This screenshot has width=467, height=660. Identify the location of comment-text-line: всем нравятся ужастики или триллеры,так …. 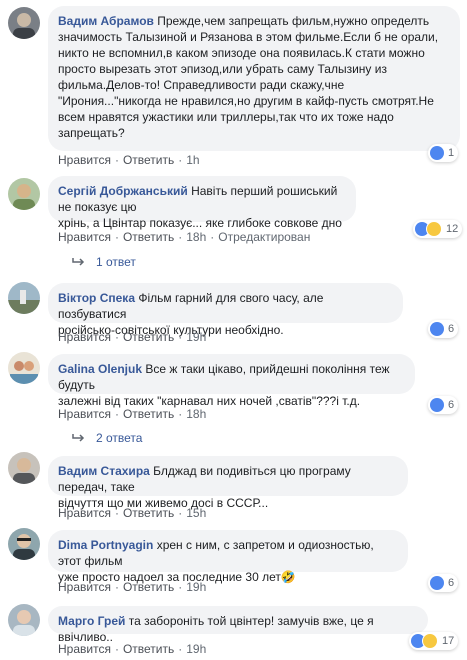
(226, 117).